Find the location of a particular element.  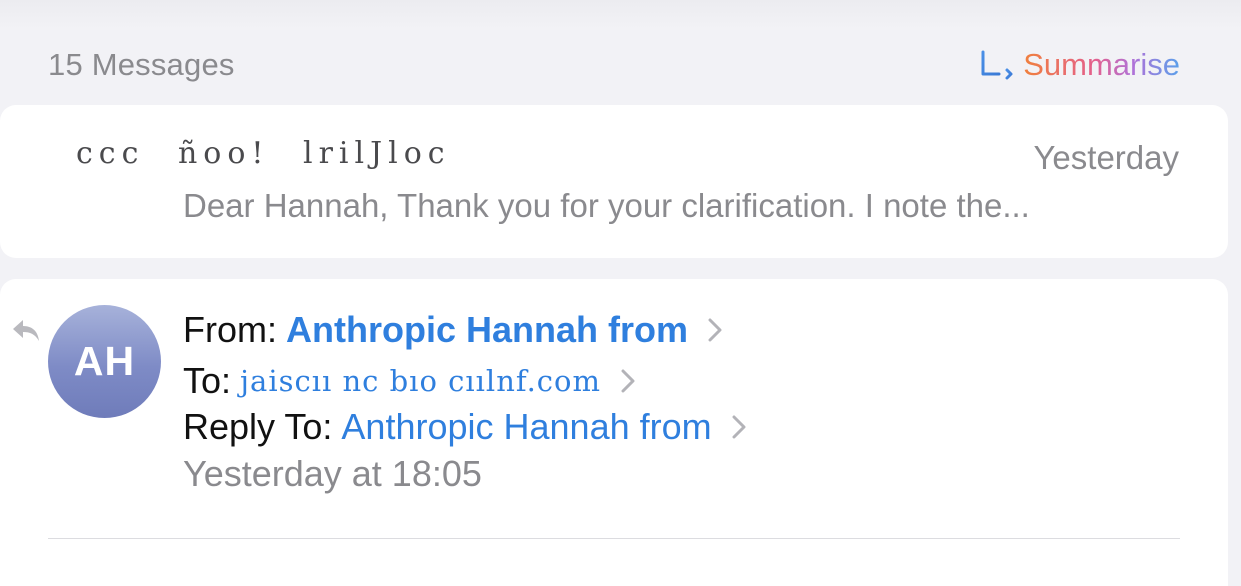

divider is located at coordinates (614, 538).